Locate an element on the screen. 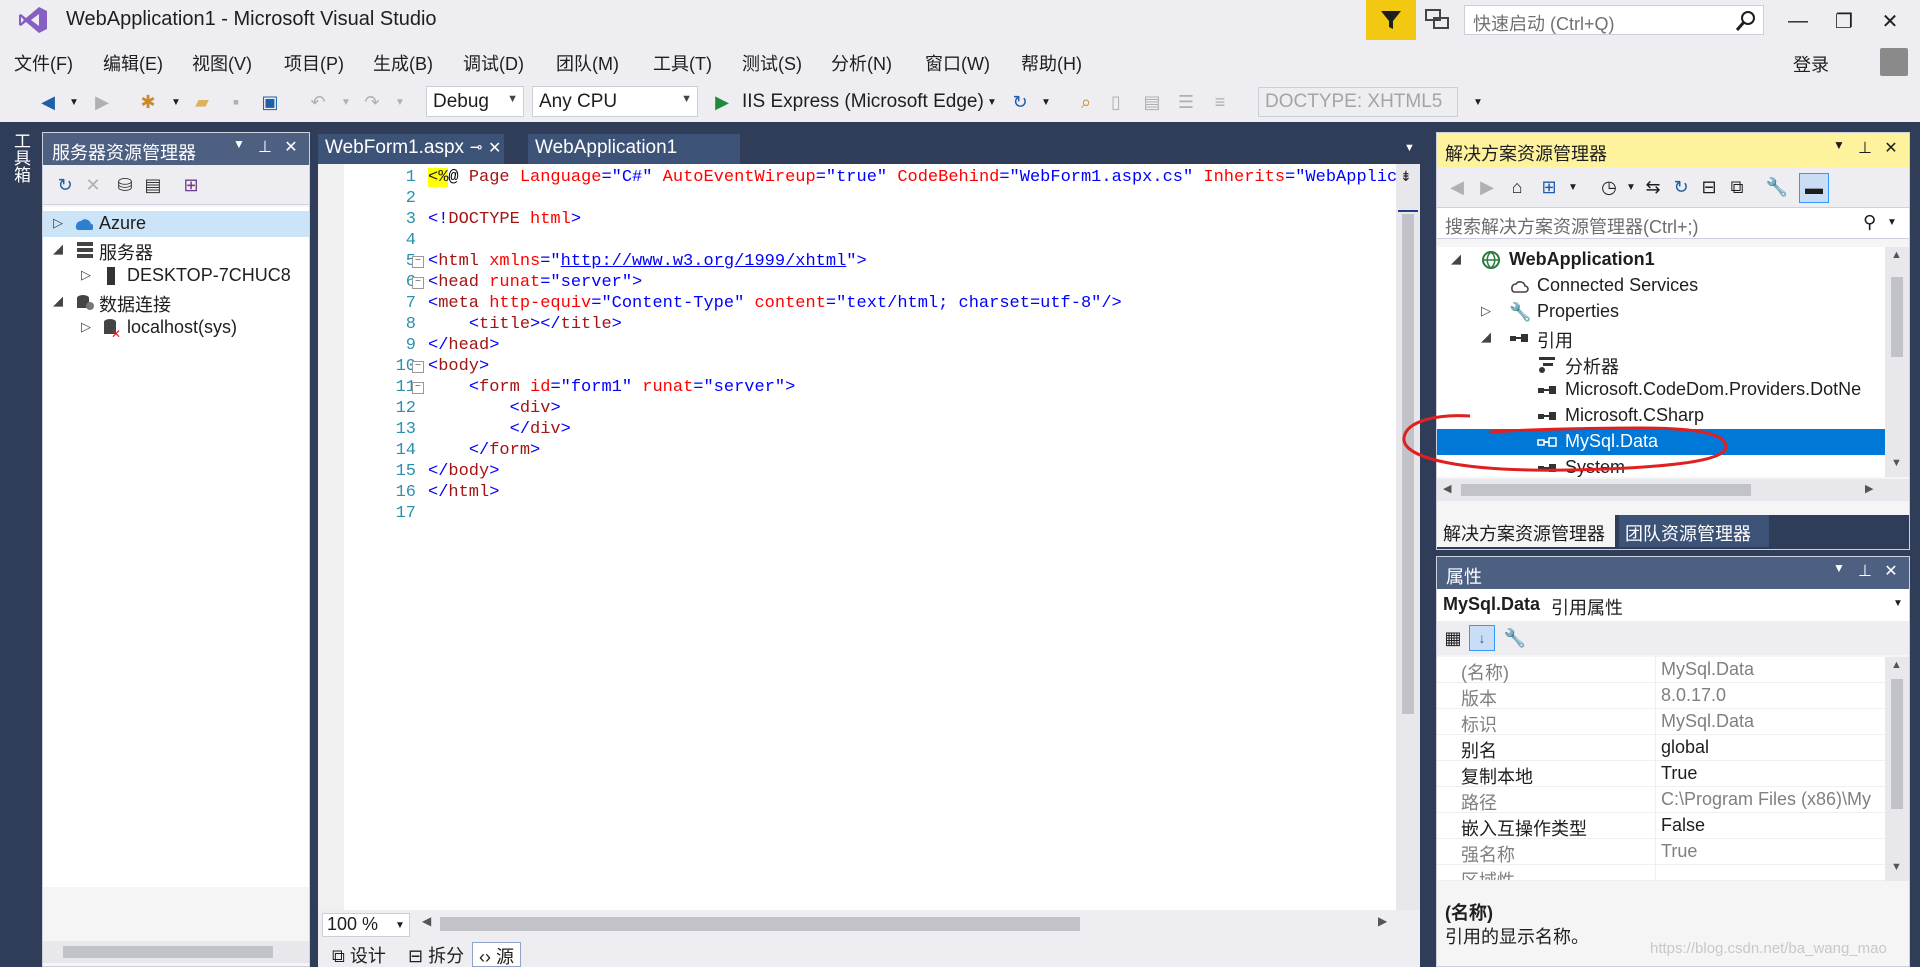 The image size is (1920, 967). pin-tab-icon: ⊸ is located at coordinates (476, 147).